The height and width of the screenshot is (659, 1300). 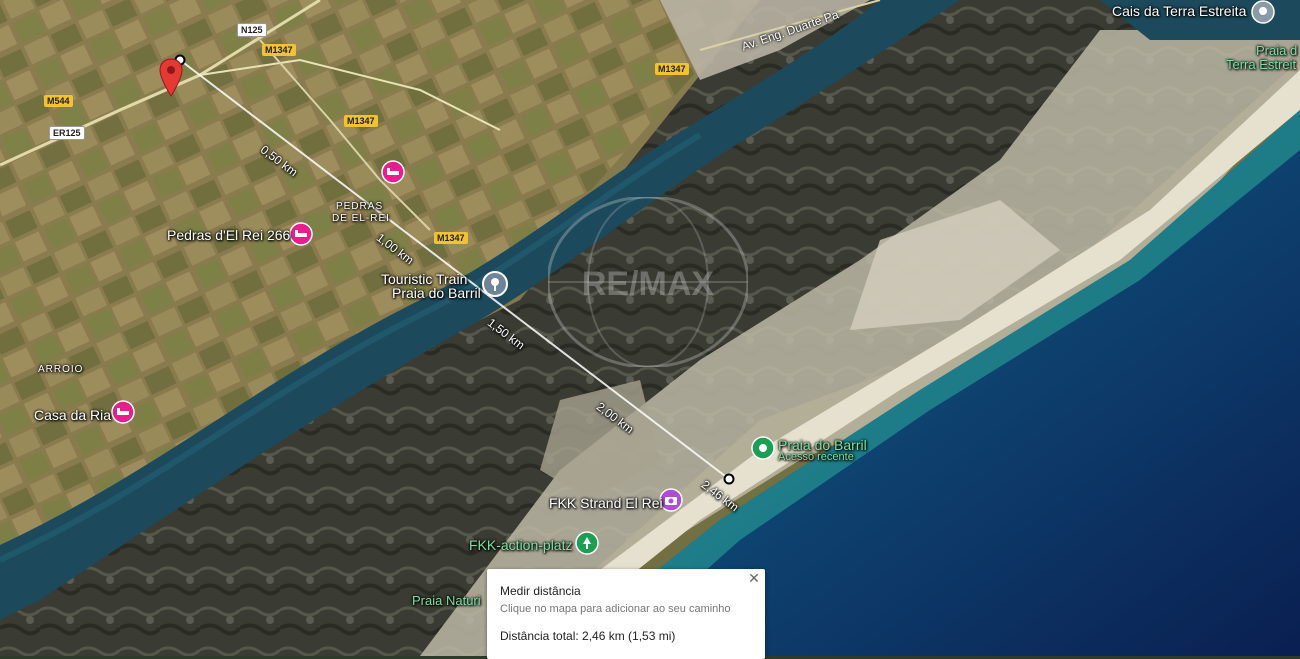 I want to click on place-label-praia-naturi: Praia Naturi, so click(x=446, y=600).